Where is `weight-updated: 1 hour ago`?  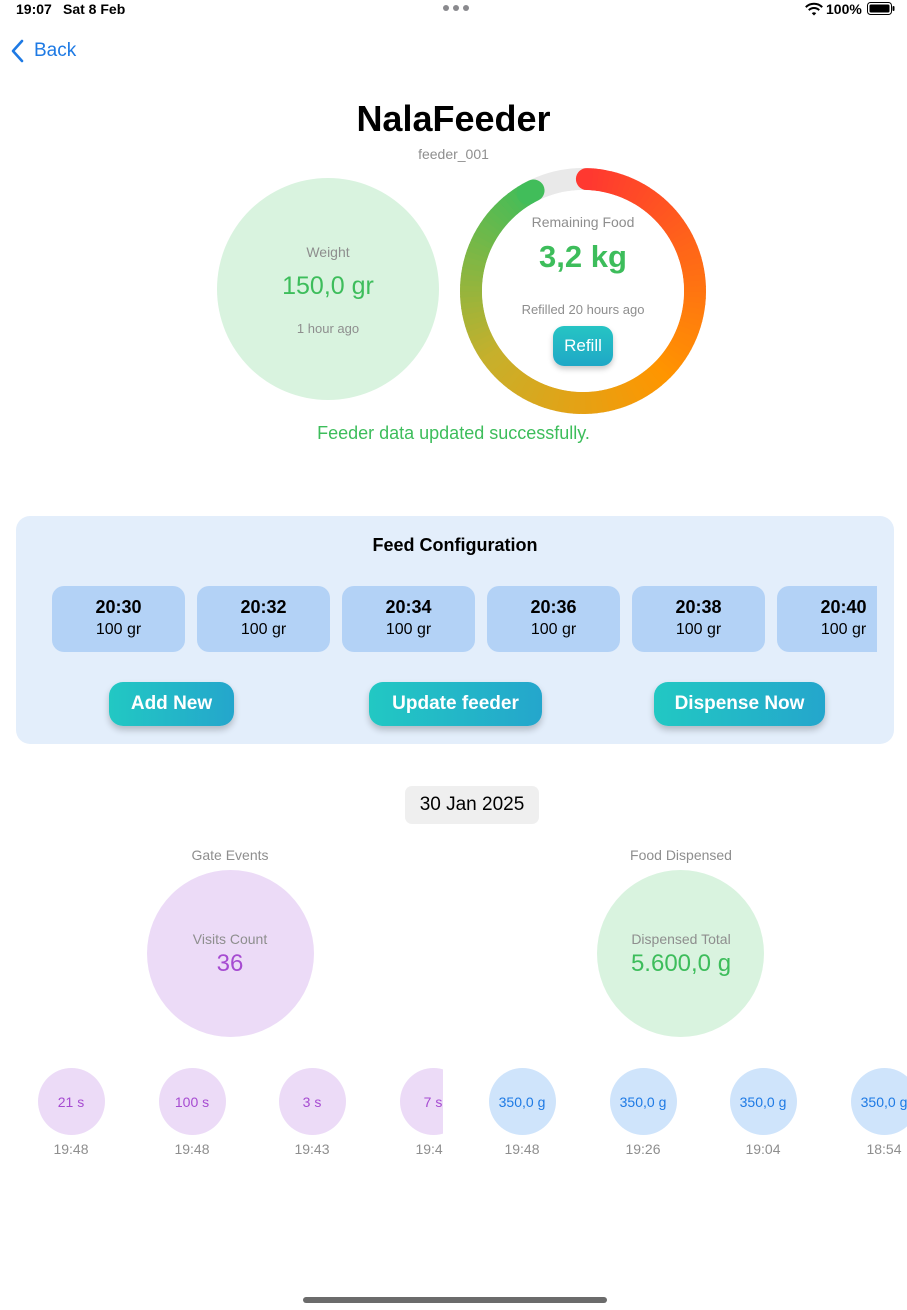
weight-updated: 1 hour ago is located at coordinates (328, 328).